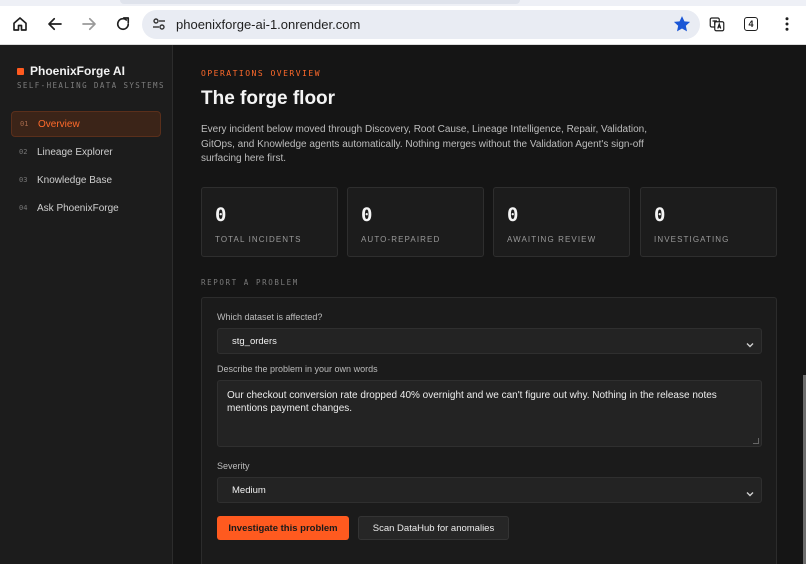 Image resolution: width=806 pixels, height=564 pixels. What do you see at coordinates (59, 124) in the screenshot?
I see `sidebar-item-label: Overview` at bounding box center [59, 124].